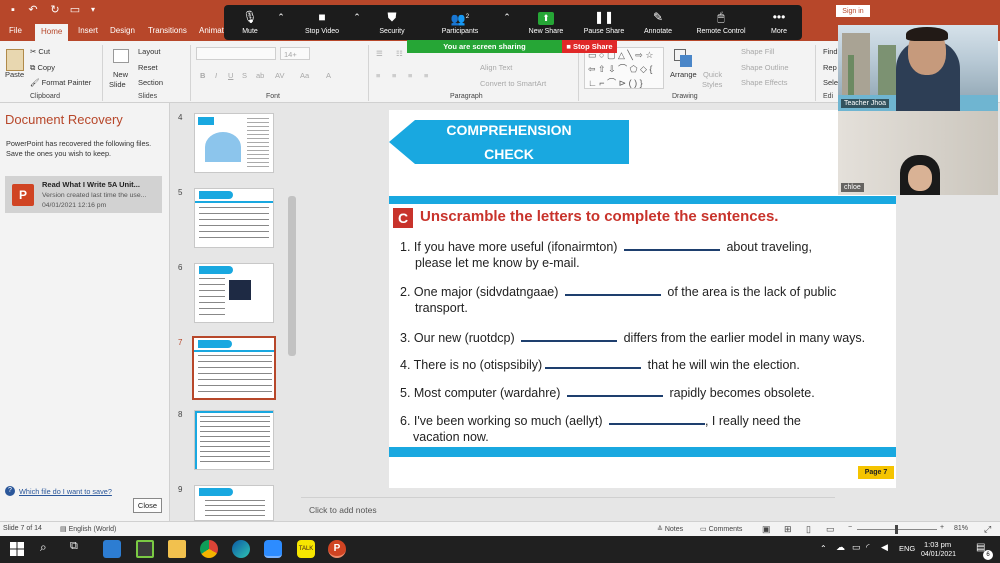 The width and height of the screenshot is (1000, 563). What do you see at coordinates (202, 75) in the screenshot?
I see `bold-button: B` at bounding box center [202, 75].